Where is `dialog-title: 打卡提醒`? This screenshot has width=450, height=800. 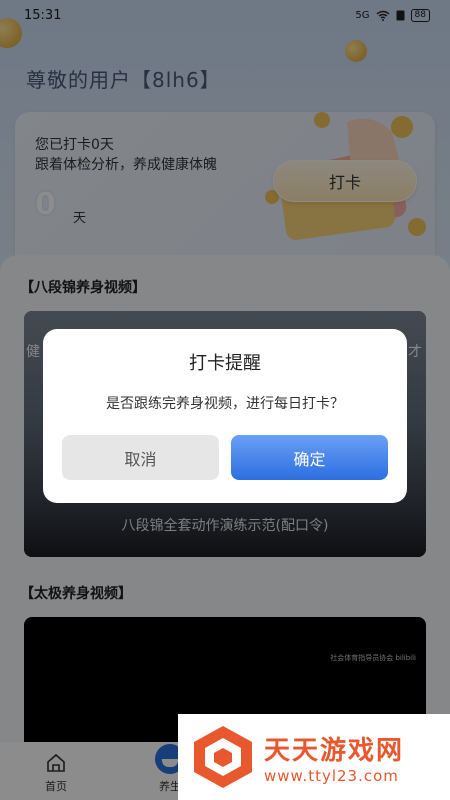
dialog-title: 打卡提醒 is located at coordinates (225, 363).